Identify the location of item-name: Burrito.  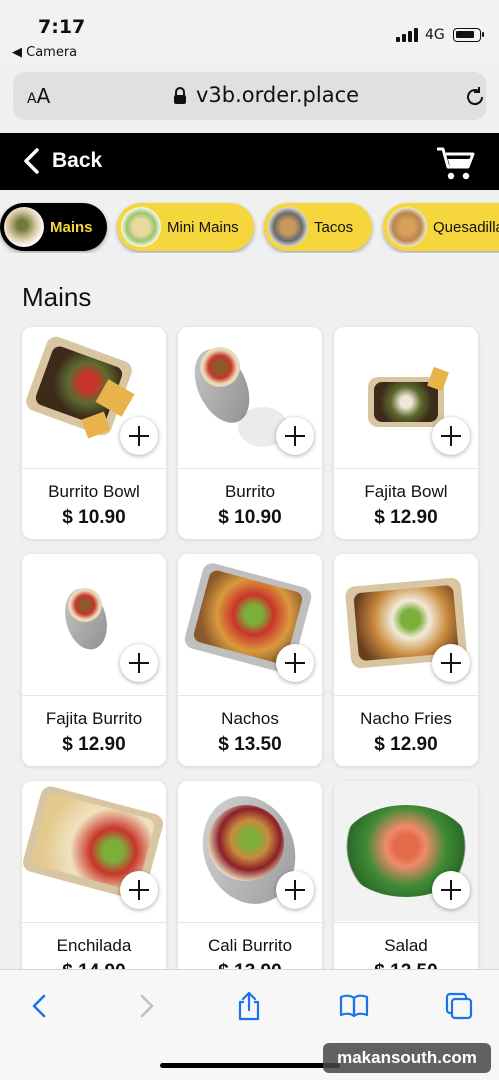
(250, 491).